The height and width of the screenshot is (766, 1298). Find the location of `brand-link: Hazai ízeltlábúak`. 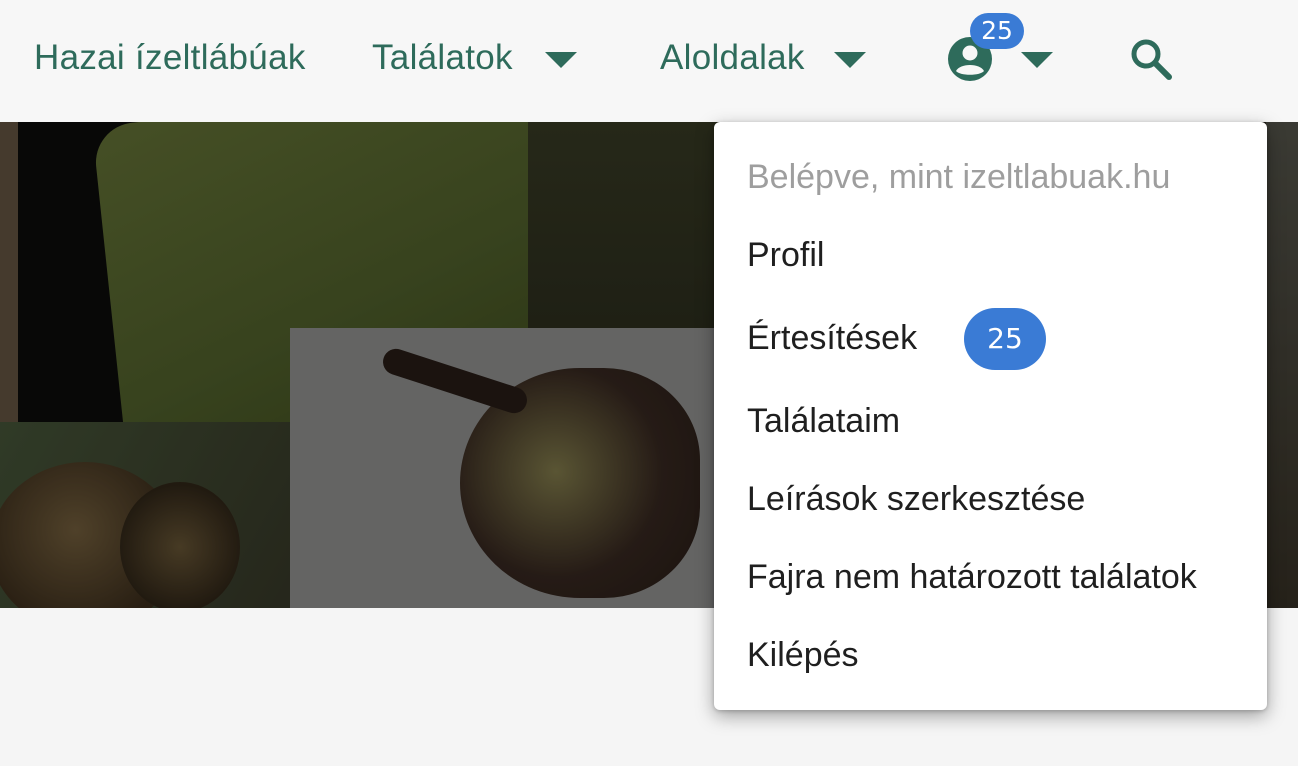

brand-link: Hazai ízeltlábúak is located at coordinates (170, 58).